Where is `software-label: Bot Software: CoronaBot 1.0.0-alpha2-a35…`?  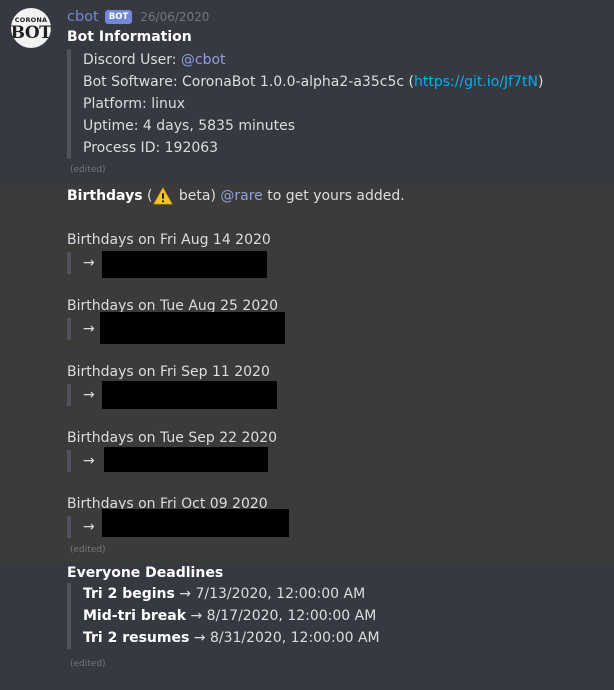 software-label: Bot Software: CoronaBot 1.0.0-alpha2-a35… is located at coordinates (248, 82).